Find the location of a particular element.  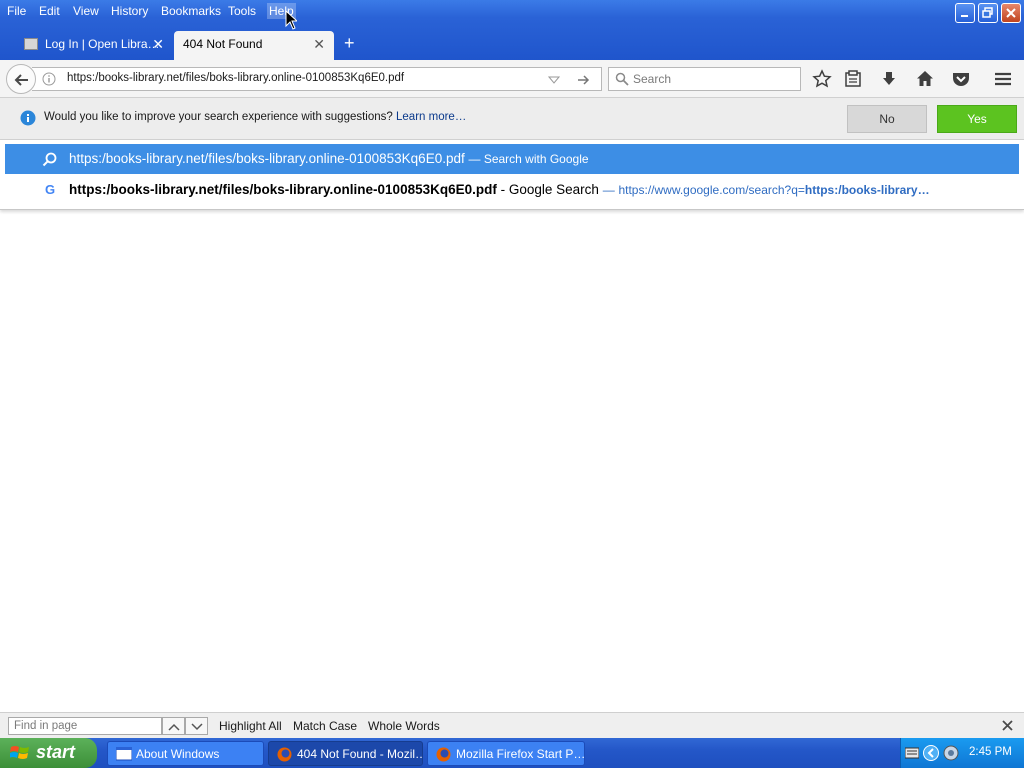

page-favicon-icon is located at coordinates (31, 44).